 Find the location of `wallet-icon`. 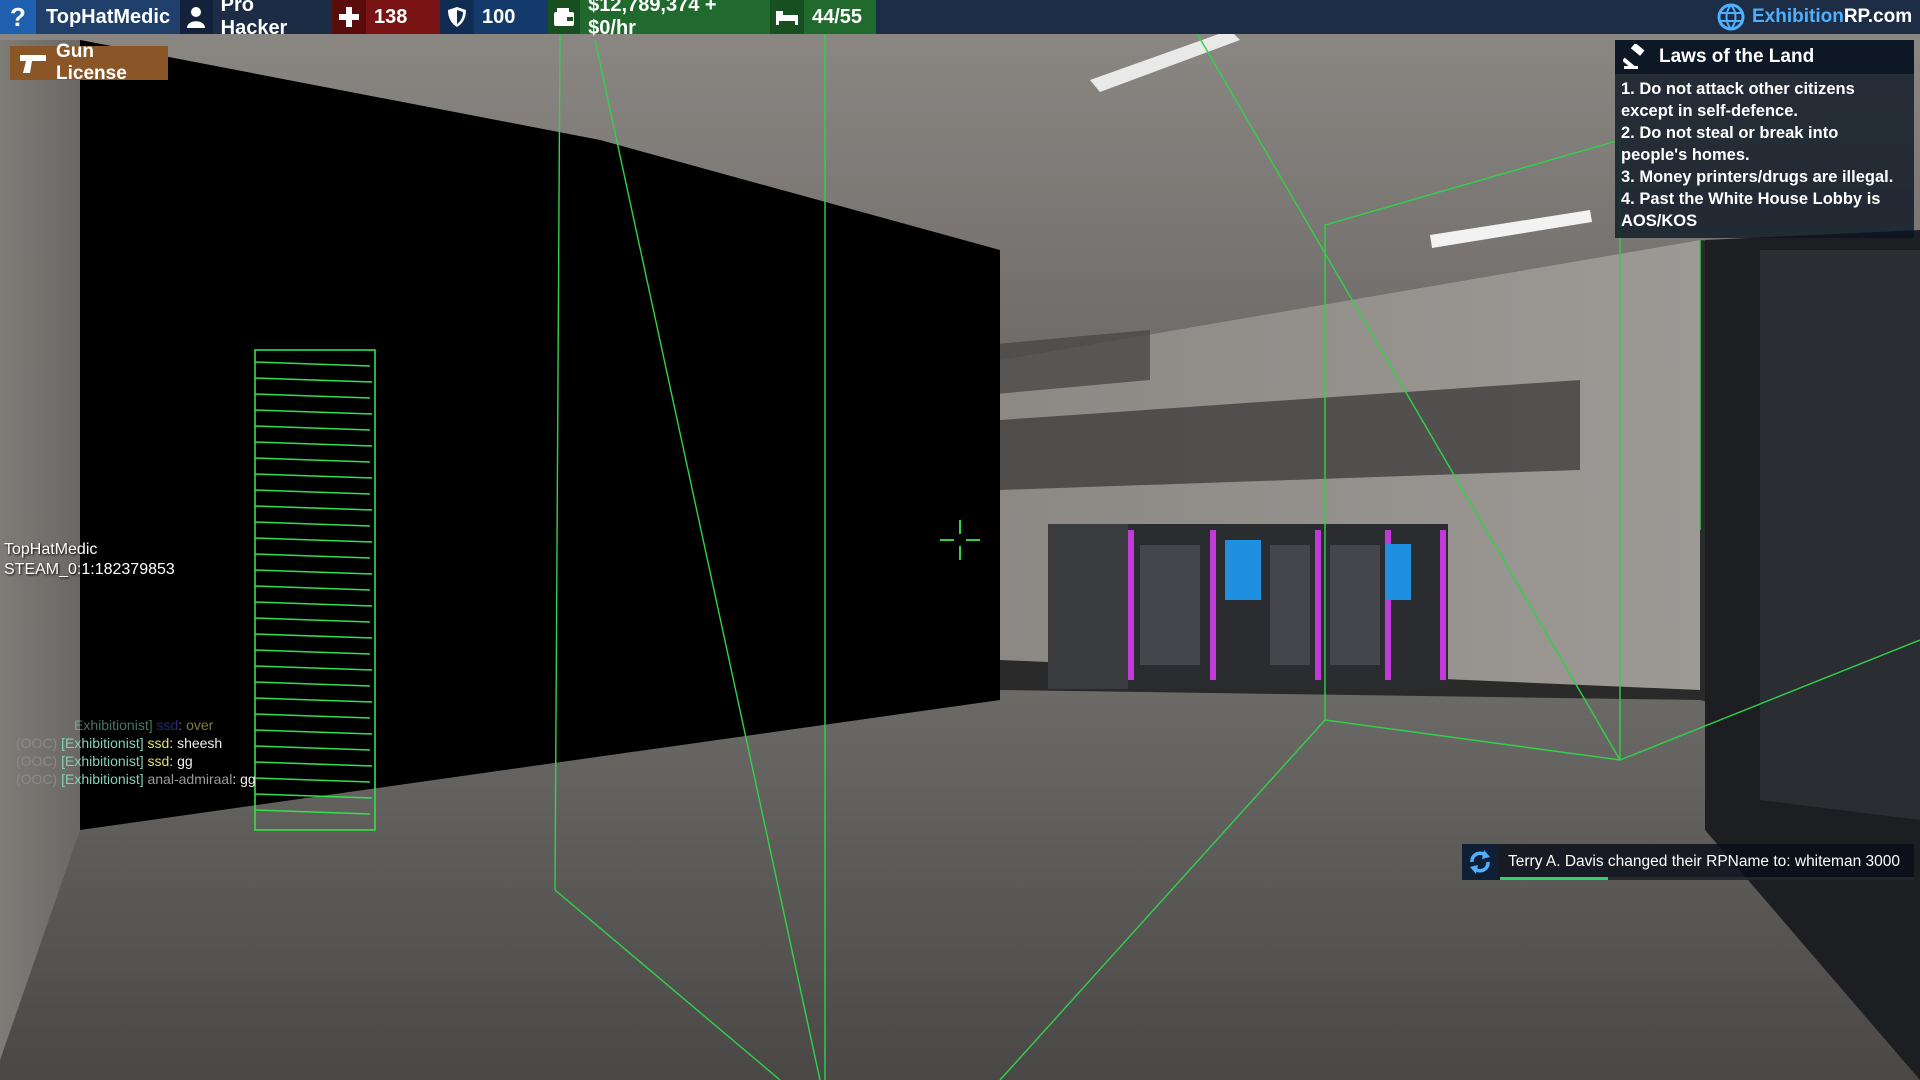

wallet-icon is located at coordinates (564, 17).